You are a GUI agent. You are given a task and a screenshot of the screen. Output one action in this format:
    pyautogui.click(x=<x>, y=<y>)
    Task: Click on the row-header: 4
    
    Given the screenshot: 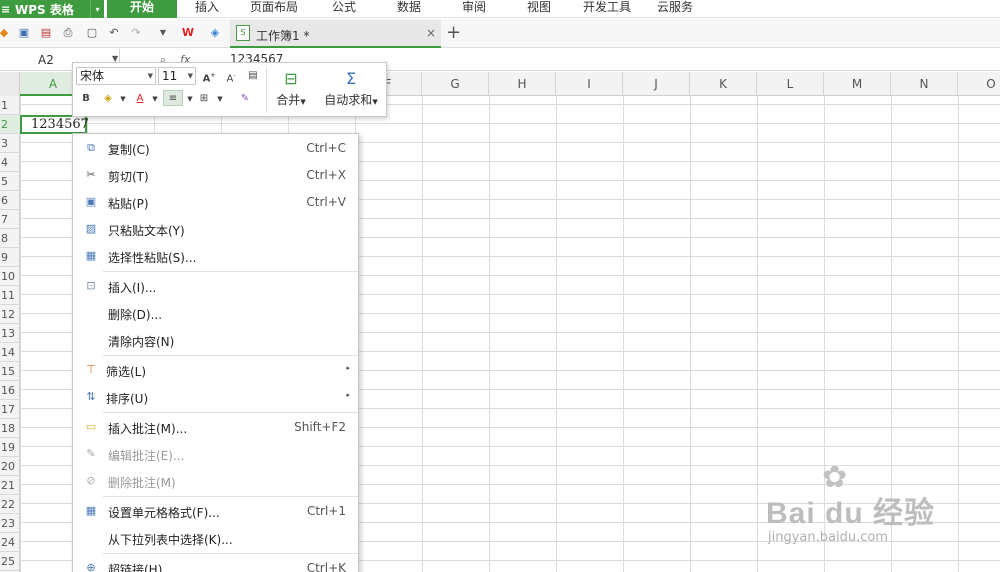 What is the action you would take?
    pyautogui.click(x=10, y=162)
    